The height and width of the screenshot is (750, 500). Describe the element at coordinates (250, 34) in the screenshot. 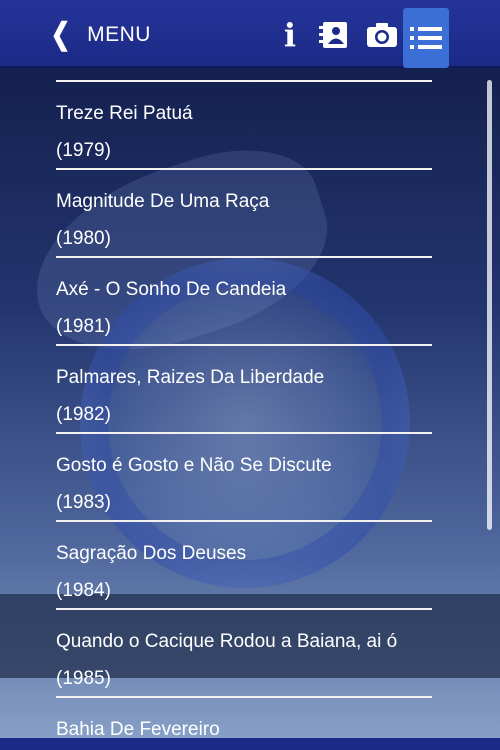

I see `top-bar: ❮ MENU i` at that location.